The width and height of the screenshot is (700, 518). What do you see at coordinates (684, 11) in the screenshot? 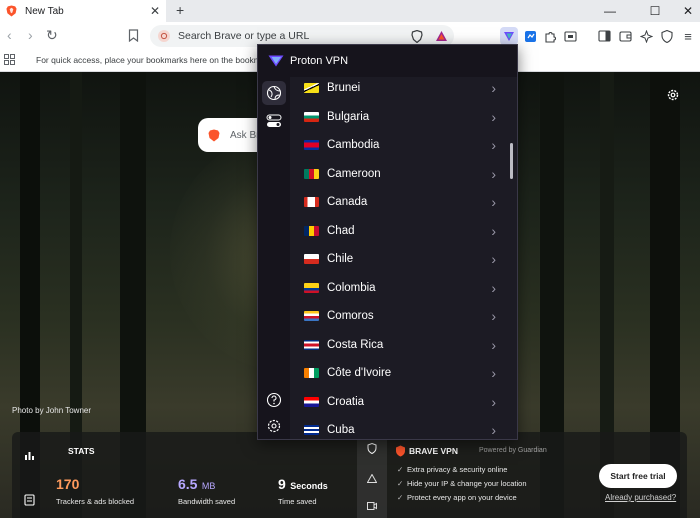
I see `close-window-button: ✕` at bounding box center [684, 11].